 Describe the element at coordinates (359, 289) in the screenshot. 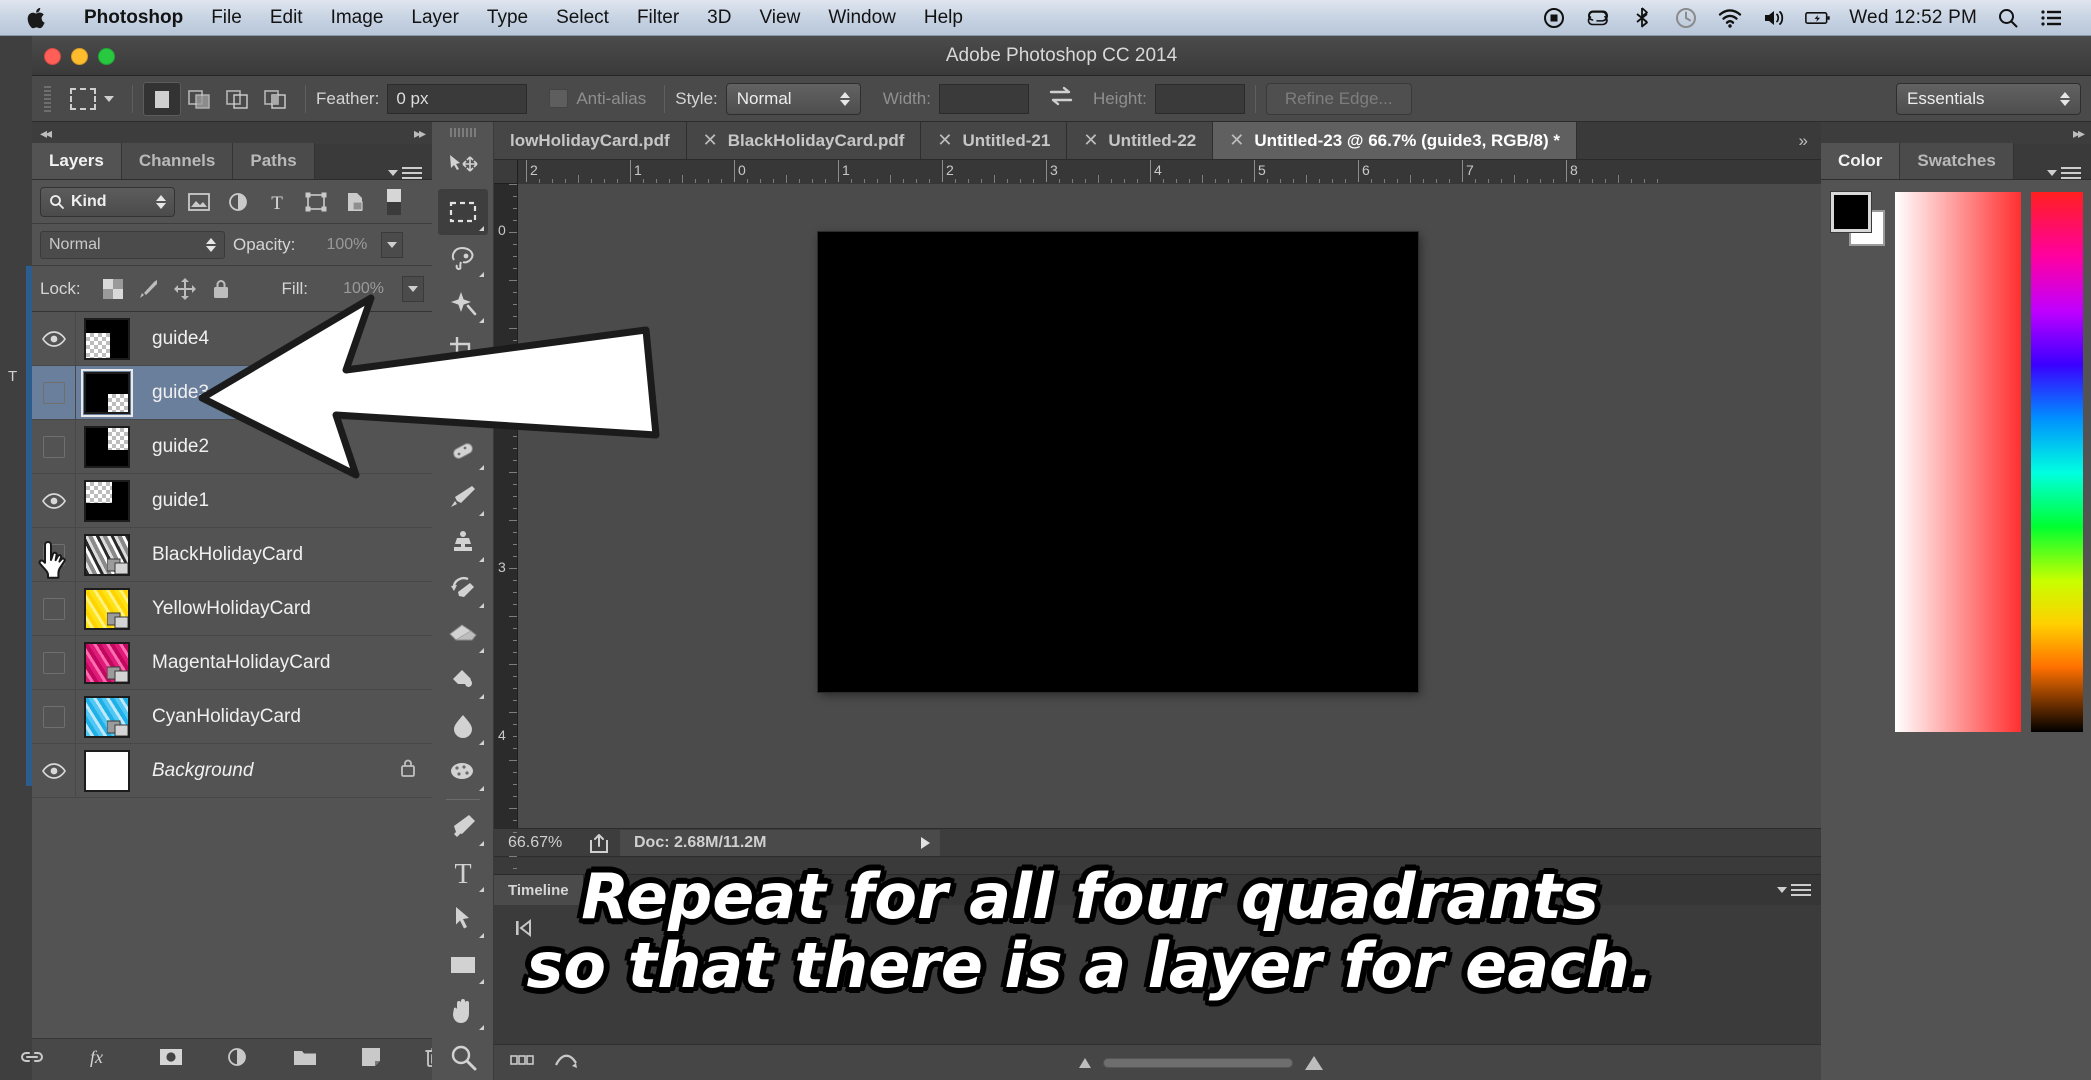

I see `fill-value: 100%` at that location.